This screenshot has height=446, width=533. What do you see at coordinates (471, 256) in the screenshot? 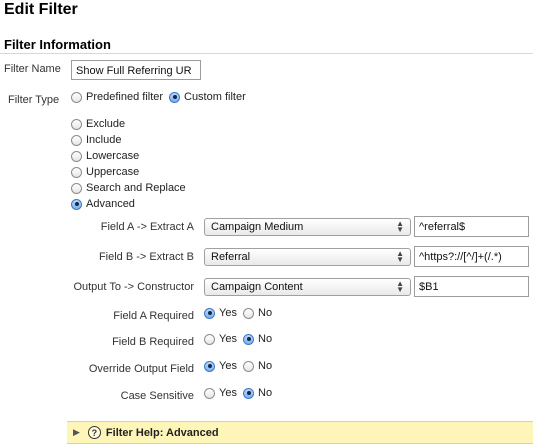
I see `extract-b-input: ^https?://[^/]+(/.*)` at bounding box center [471, 256].